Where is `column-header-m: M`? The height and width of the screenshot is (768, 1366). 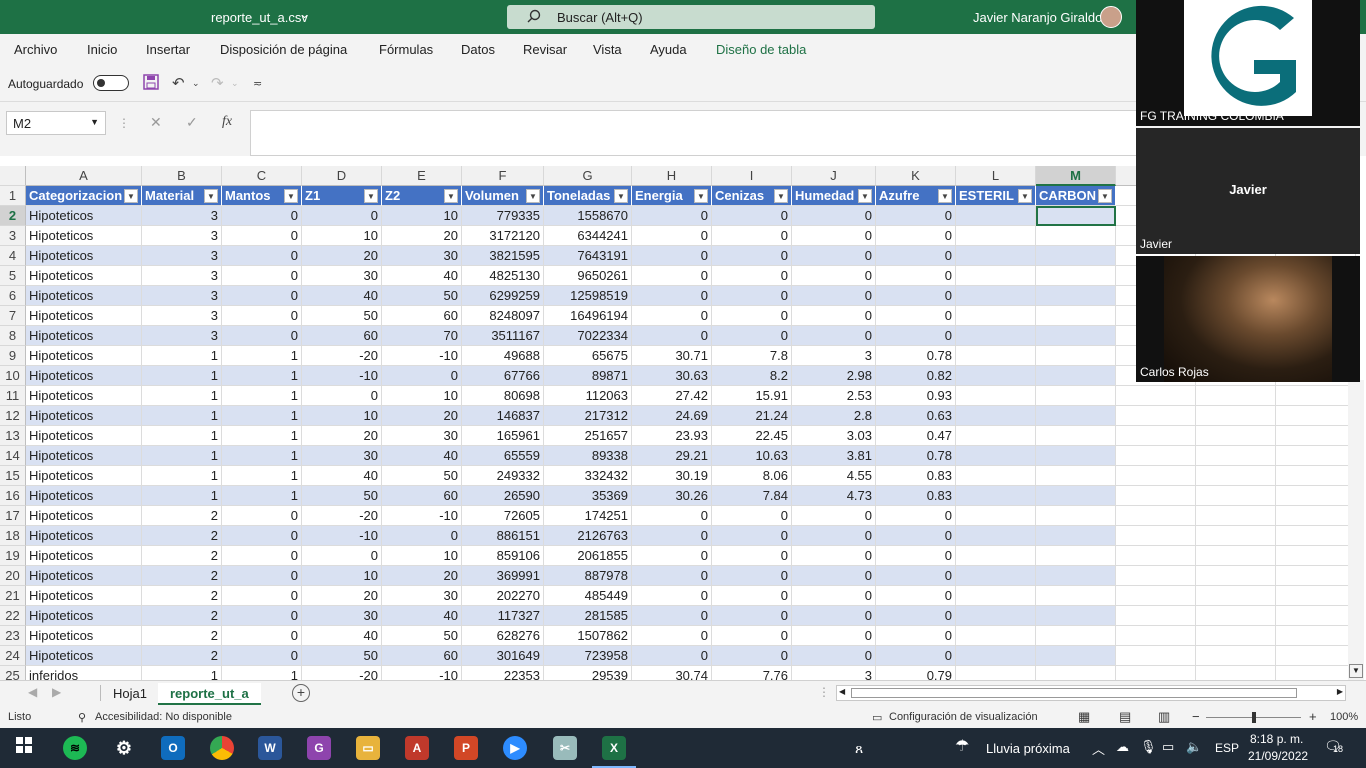 column-header-m: M is located at coordinates (1076, 176).